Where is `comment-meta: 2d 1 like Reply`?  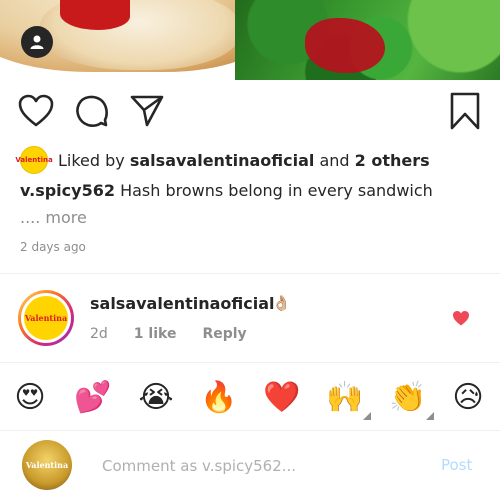 comment-meta: 2d 1 like Reply is located at coordinates (168, 334).